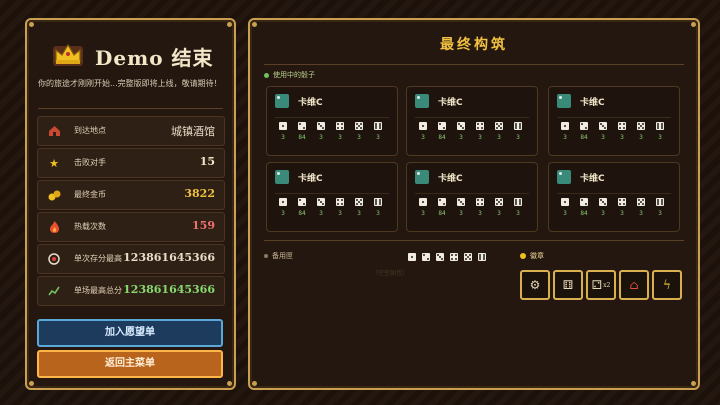 The image size is (720, 405). I want to click on badge-label: 徽章, so click(532, 256).